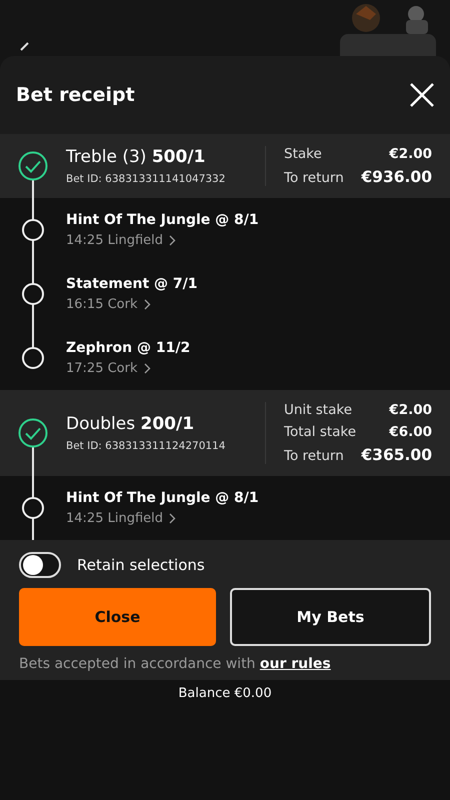  Describe the element at coordinates (132, 304) in the screenshot. I see `event-link: 16:15 Cork` at that location.